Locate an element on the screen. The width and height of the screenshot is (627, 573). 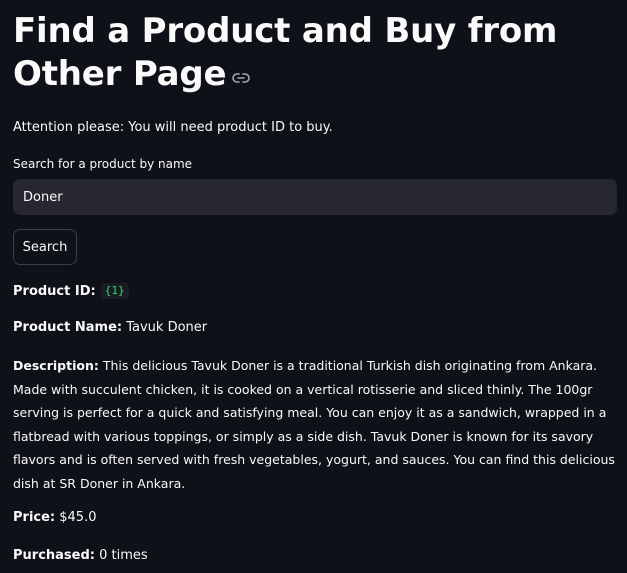
purchased-label: Purchased: is located at coordinates (54, 555).